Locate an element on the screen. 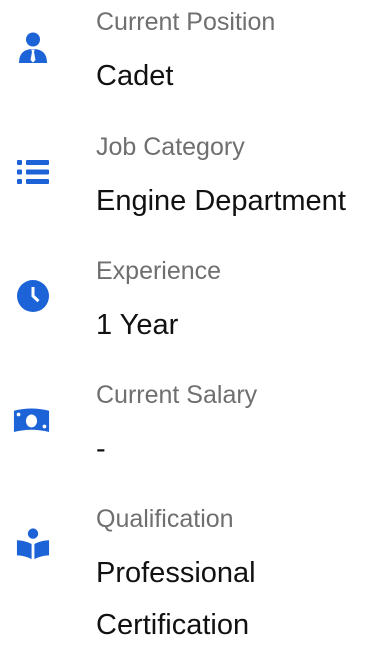  detail-label: Experience is located at coordinates (159, 271).